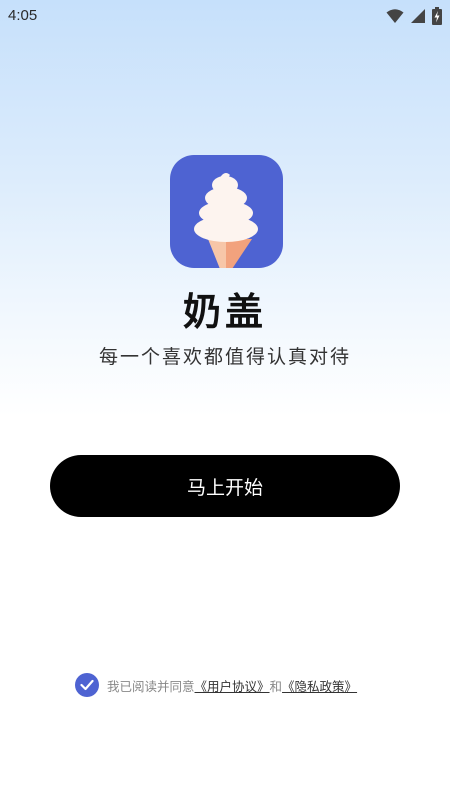 The height and width of the screenshot is (800, 450). What do you see at coordinates (226, 220) in the screenshot?
I see `ice-cream-logo-icon` at bounding box center [226, 220].